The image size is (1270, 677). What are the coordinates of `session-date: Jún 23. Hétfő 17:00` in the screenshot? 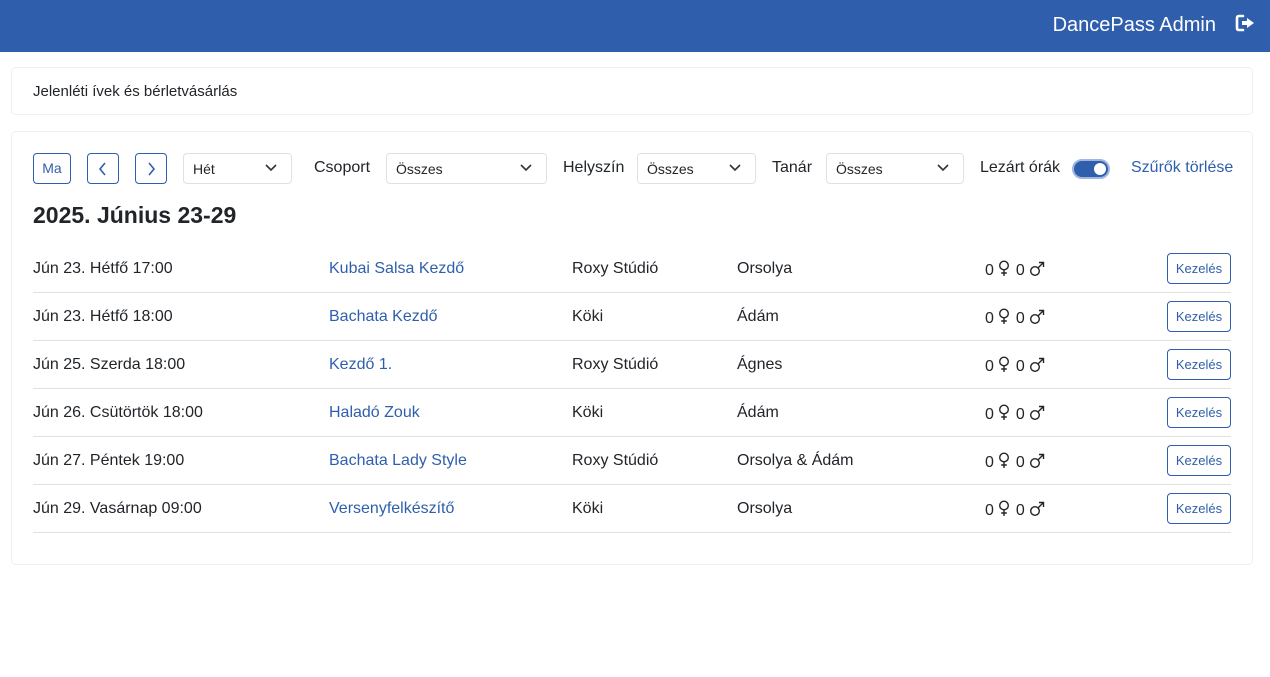 It's located at (103, 268).